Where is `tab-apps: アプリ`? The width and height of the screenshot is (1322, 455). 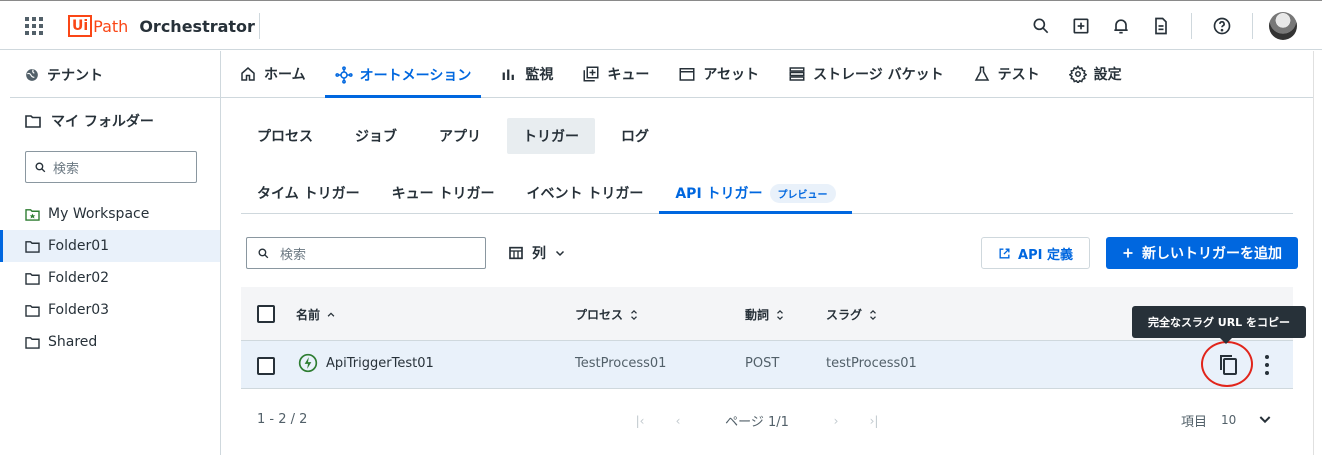
tab-apps: アプリ is located at coordinates (460, 136).